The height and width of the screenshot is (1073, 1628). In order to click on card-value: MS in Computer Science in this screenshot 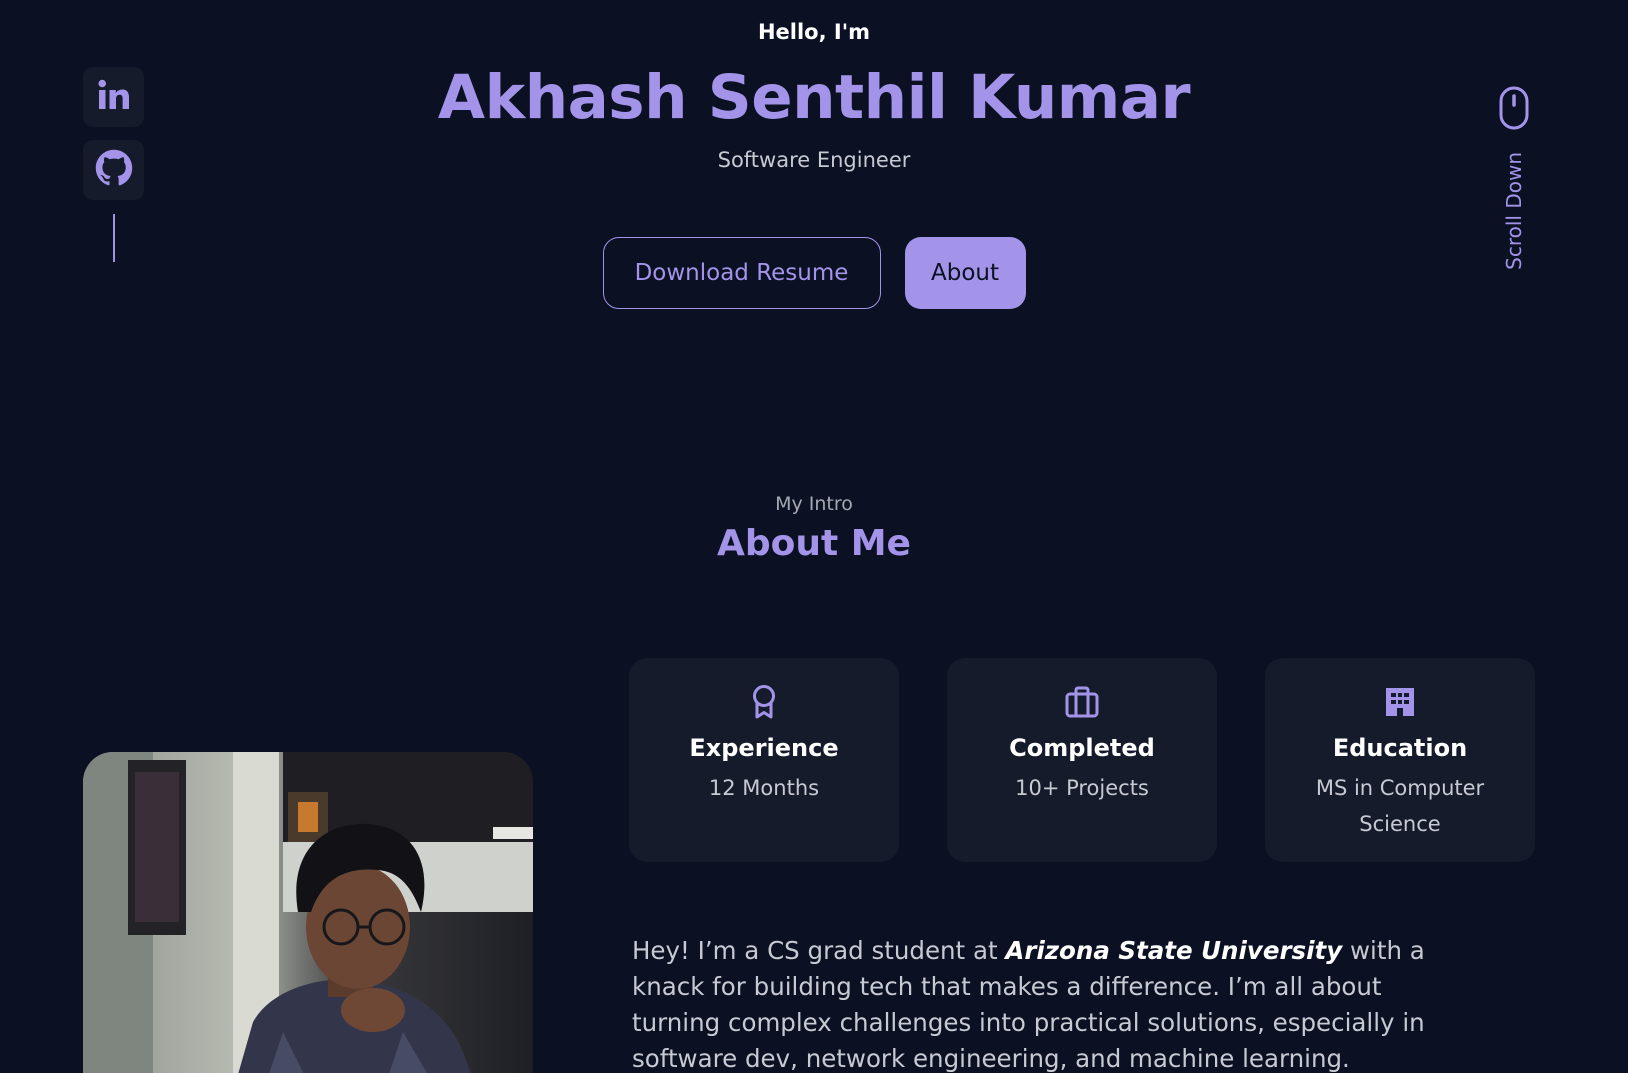, I will do `click(1400, 806)`.